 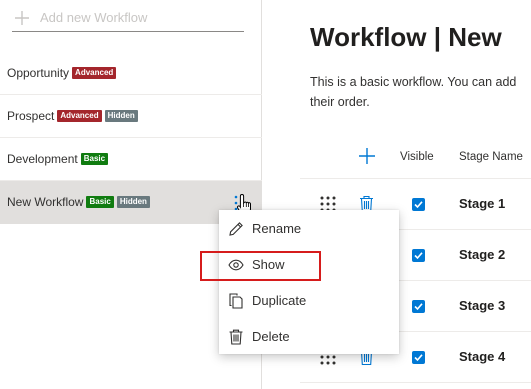 I want to click on pencil-icon, so click(x=236, y=229).